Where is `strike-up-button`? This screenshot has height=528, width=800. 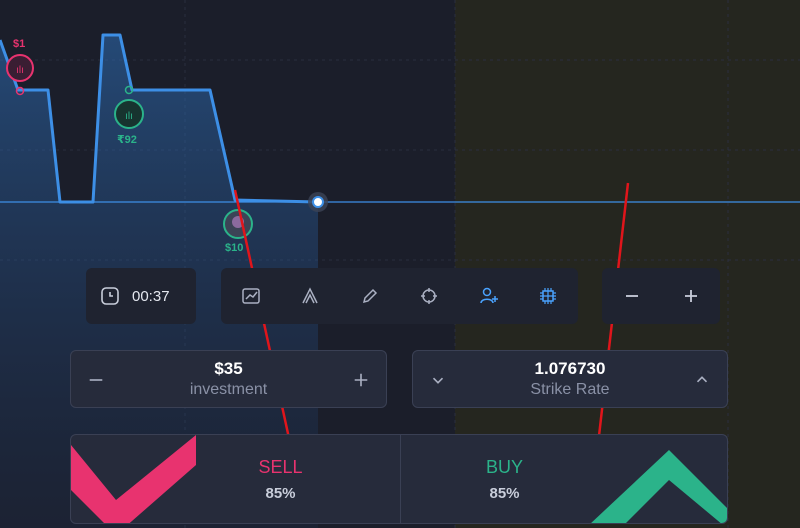 strike-up-button is located at coordinates (702, 380).